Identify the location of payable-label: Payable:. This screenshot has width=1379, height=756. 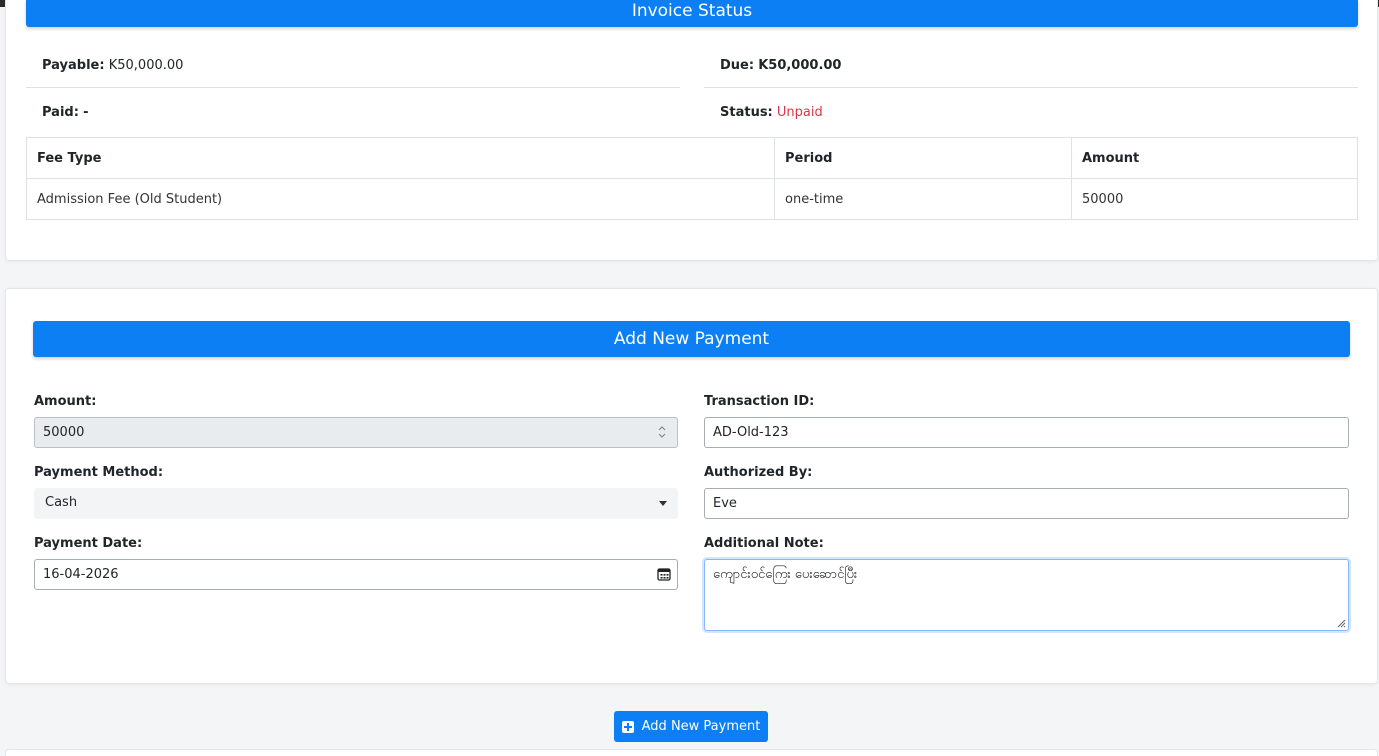
(73, 65).